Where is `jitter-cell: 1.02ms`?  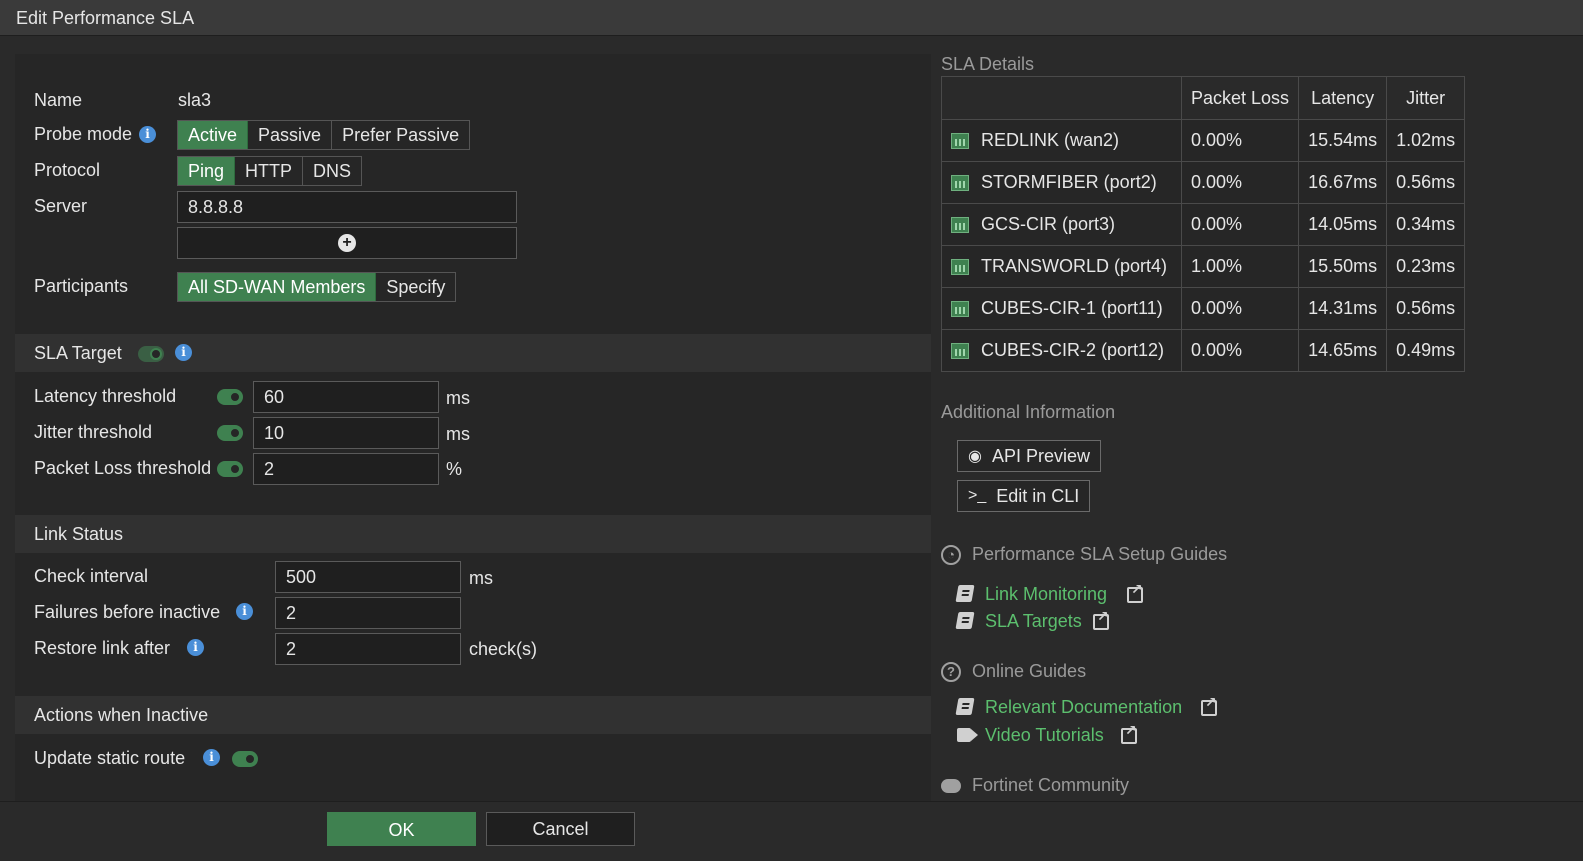 jitter-cell: 1.02ms is located at coordinates (1426, 140).